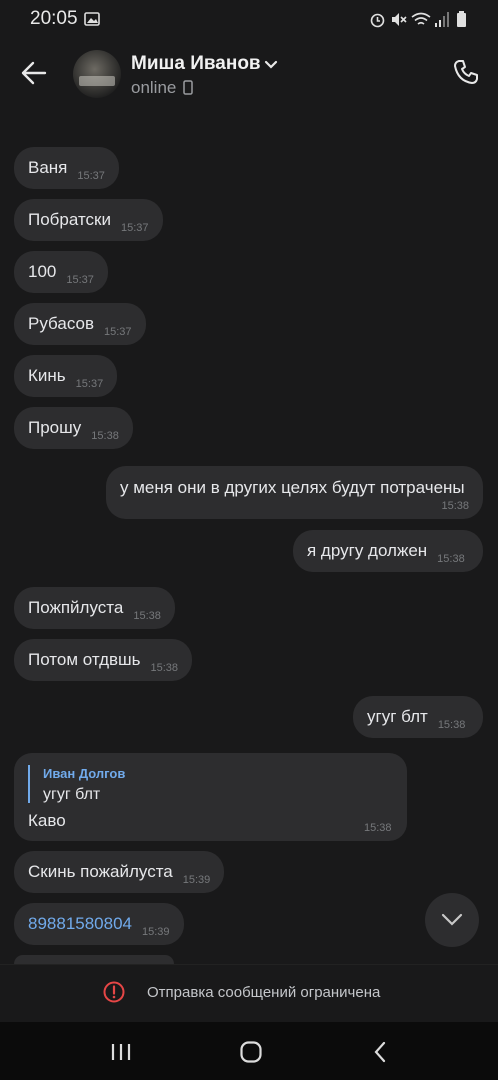 Image resolution: width=498 pixels, height=1080 pixels. Describe the element at coordinates (61, 272) in the screenshot. I see `message-bubble: 100 15:37` at that location.